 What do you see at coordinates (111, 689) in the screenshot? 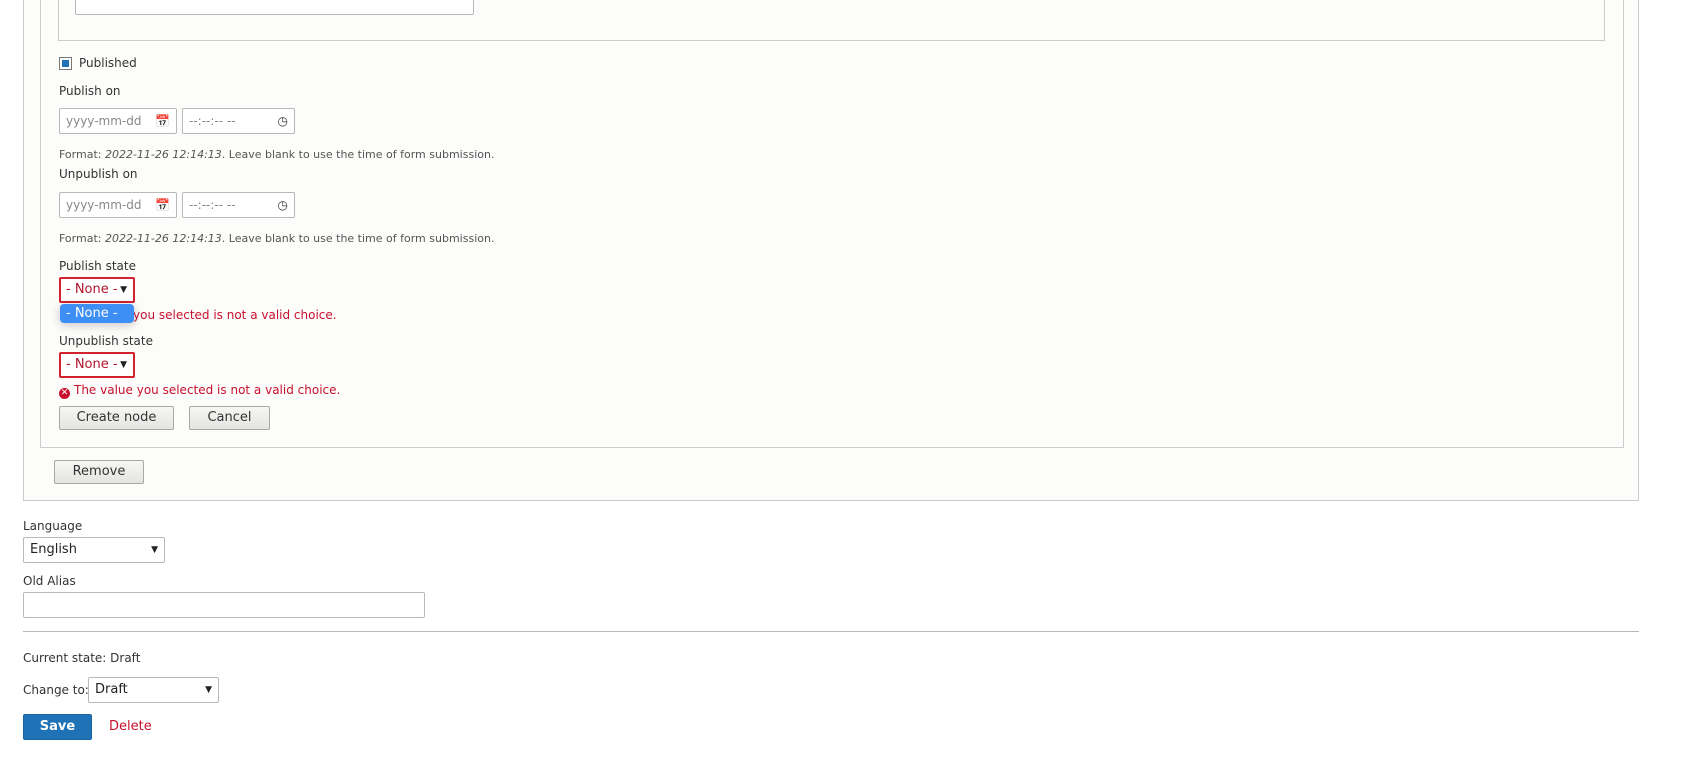
I see `change-to-selected: Draft` at bounding box center [111, 689].